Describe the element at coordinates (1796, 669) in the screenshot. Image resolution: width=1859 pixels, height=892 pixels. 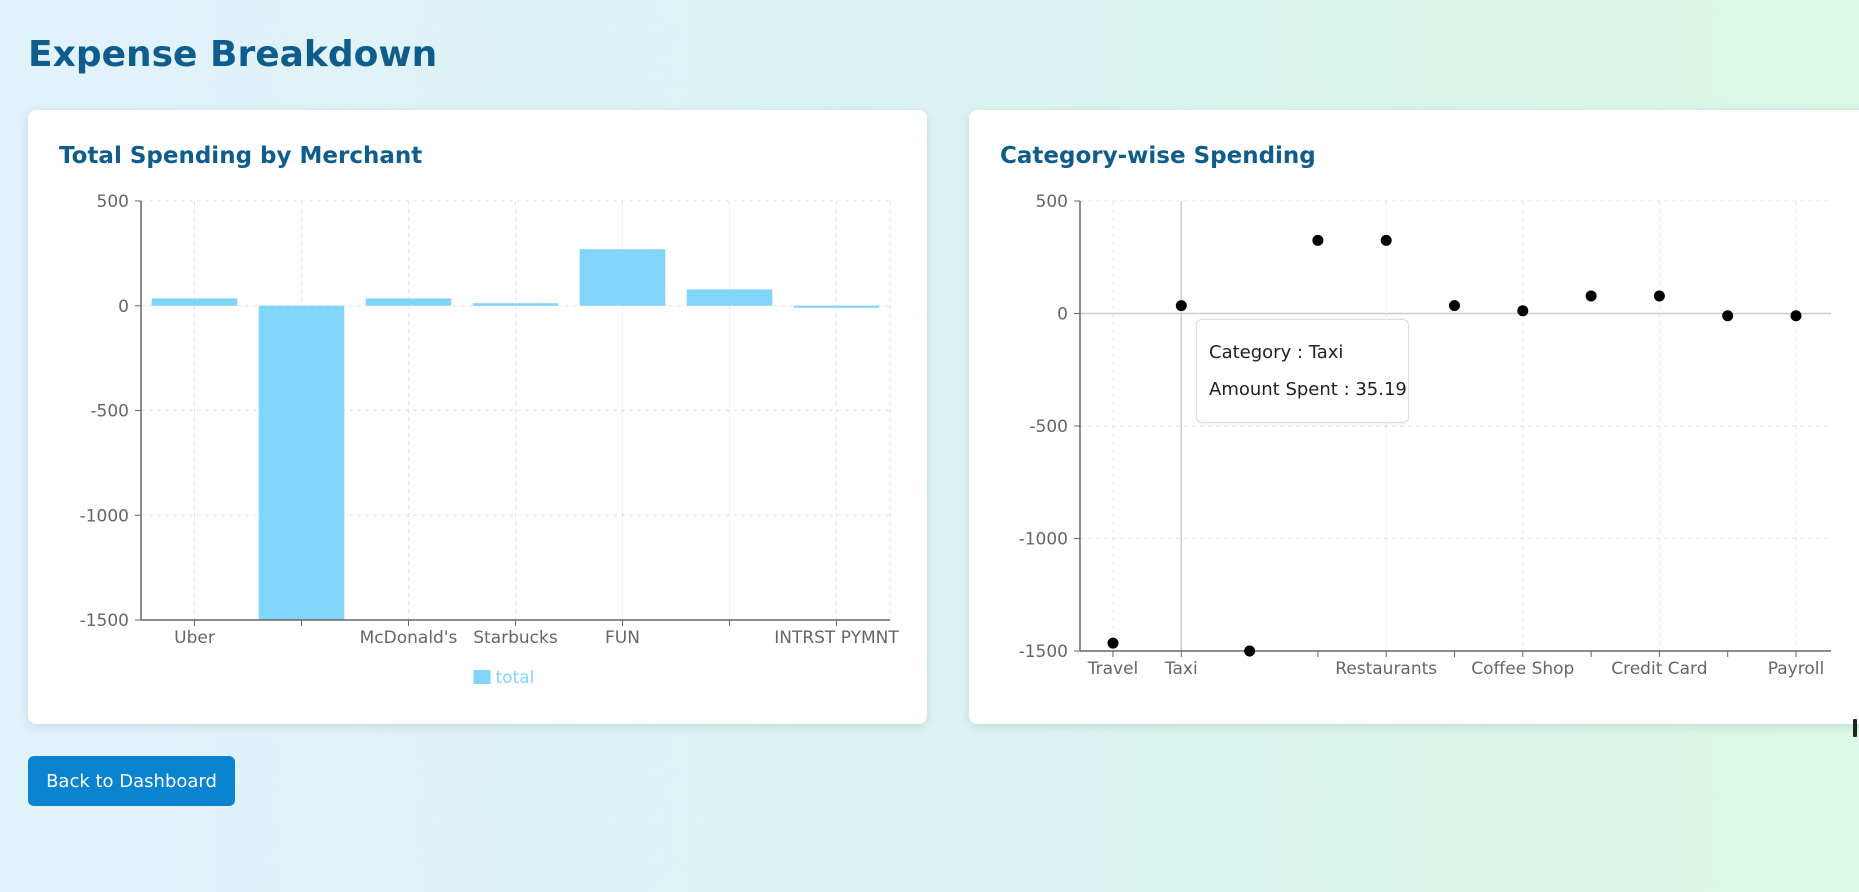
I see `scatter-x-tick-label: Payroll` at that location.